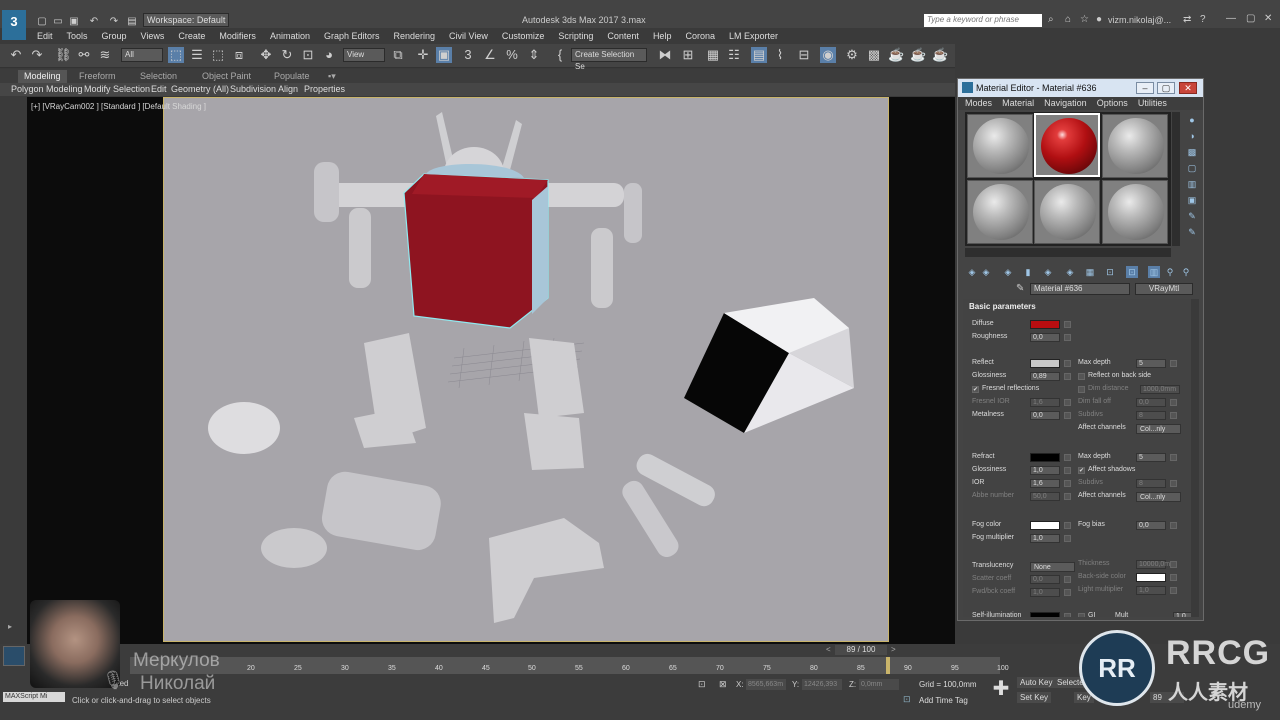 Image resolution: width=1280 pixels, height=720 pixels. What do you see at coordinates (132, 22) in the screenshot?
I see `project-folder-icon: ▤` at bounding box center [132, 22].